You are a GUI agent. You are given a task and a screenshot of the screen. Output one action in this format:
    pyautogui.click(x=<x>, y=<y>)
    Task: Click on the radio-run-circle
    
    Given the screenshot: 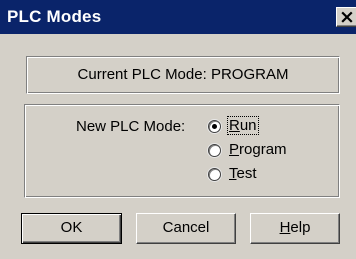 What is the action you would take?
    pyautogui.click(x=214, y=126)
    